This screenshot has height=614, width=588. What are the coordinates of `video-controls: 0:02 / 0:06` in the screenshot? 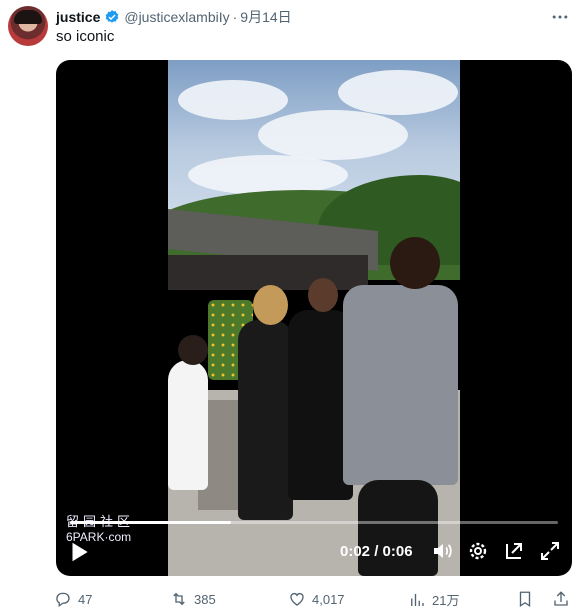 It's located at (314, 551).